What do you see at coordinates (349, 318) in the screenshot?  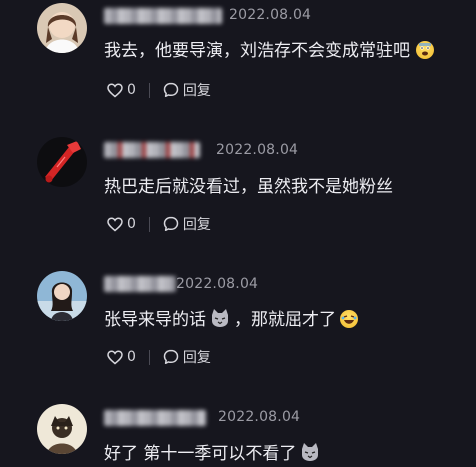 I see `rolling-laughing-face-emoji-icon` at bounding box center [349, 318].